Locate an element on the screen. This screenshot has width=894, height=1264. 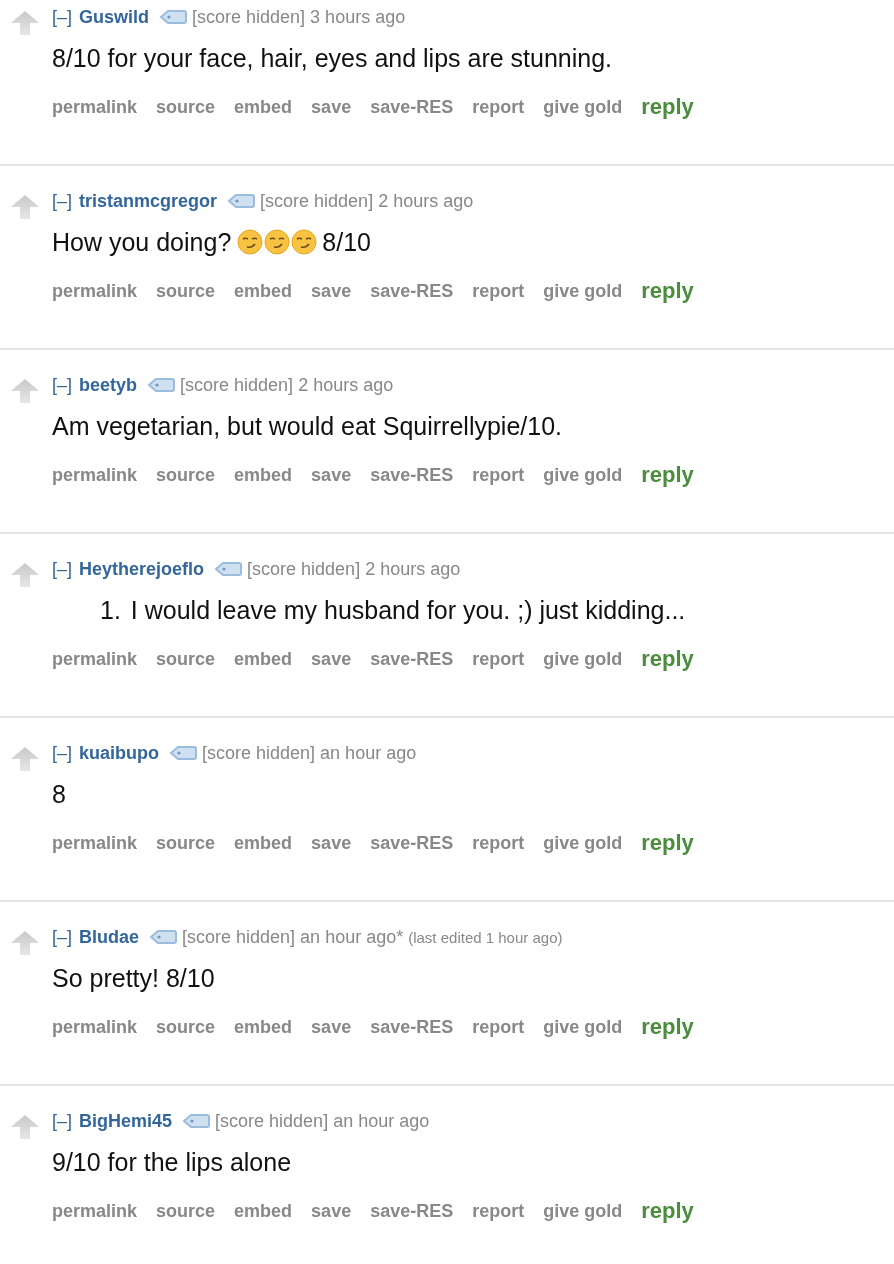
smirking-face-icon is located at coordinates (304, 242).